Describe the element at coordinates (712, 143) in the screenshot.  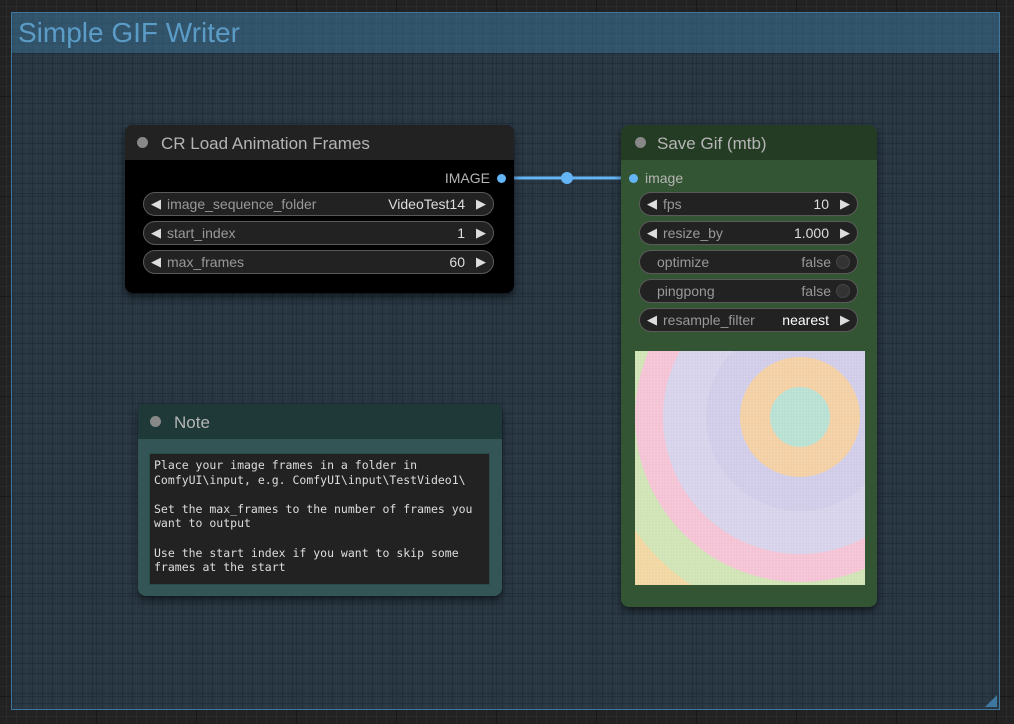
I see `node-title: Save Gif (mtb)` at that location.